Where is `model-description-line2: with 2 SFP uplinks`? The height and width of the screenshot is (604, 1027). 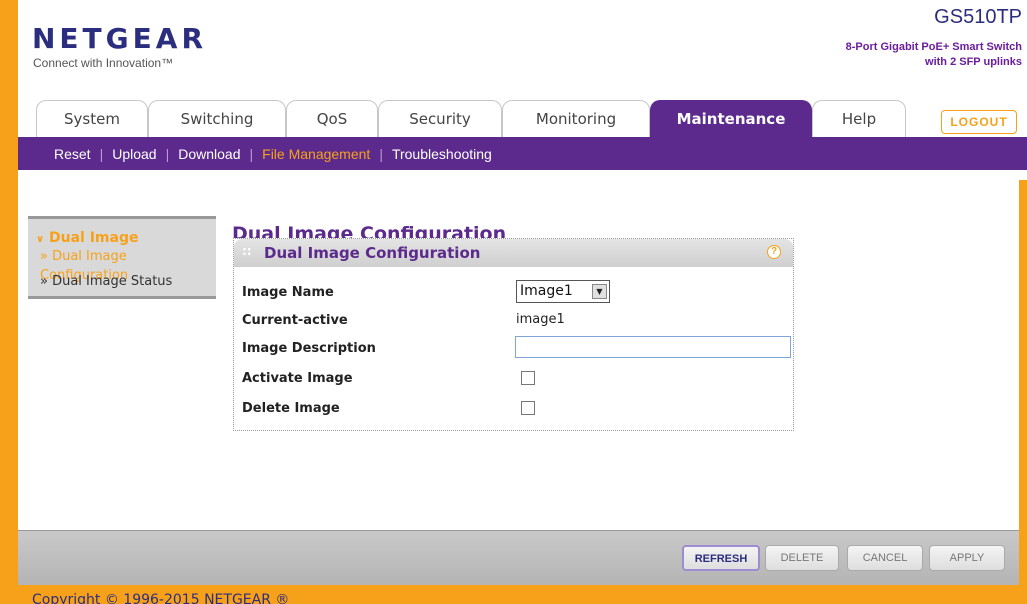
model-description-line2: with 2 SFP uplinks is located at coordinates (973, 62).